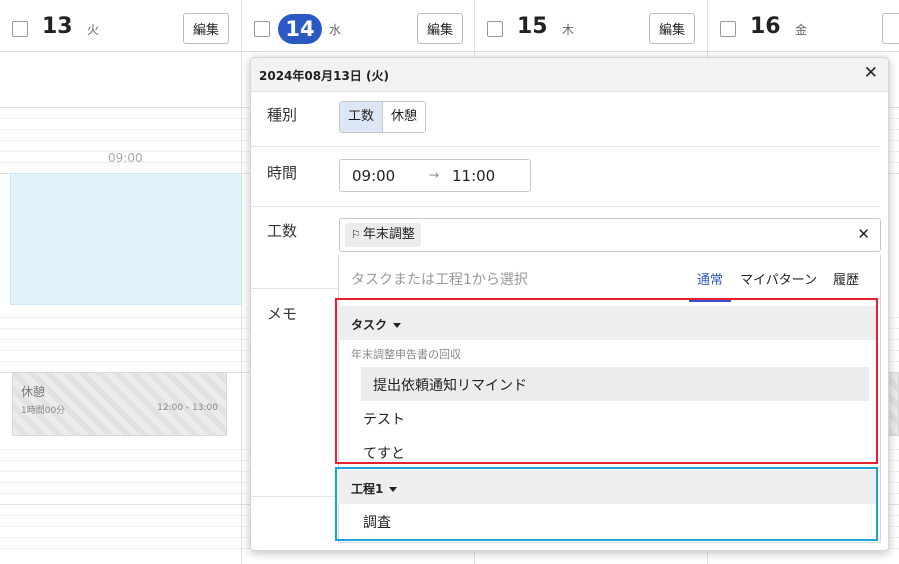  Describe the element at coordinates (863, 234) in the screenshot. I see `clear-icon: ✕` at that location.